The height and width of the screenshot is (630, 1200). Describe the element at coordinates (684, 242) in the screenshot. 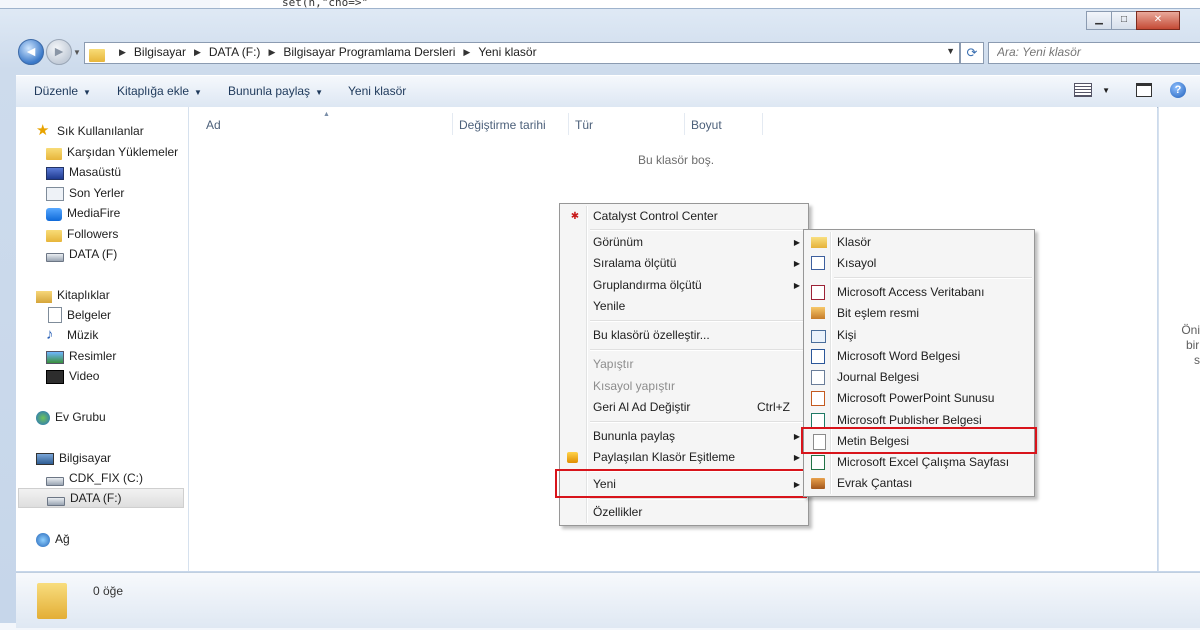

I see `menu-item-view: Görünüm ▶` at that location.